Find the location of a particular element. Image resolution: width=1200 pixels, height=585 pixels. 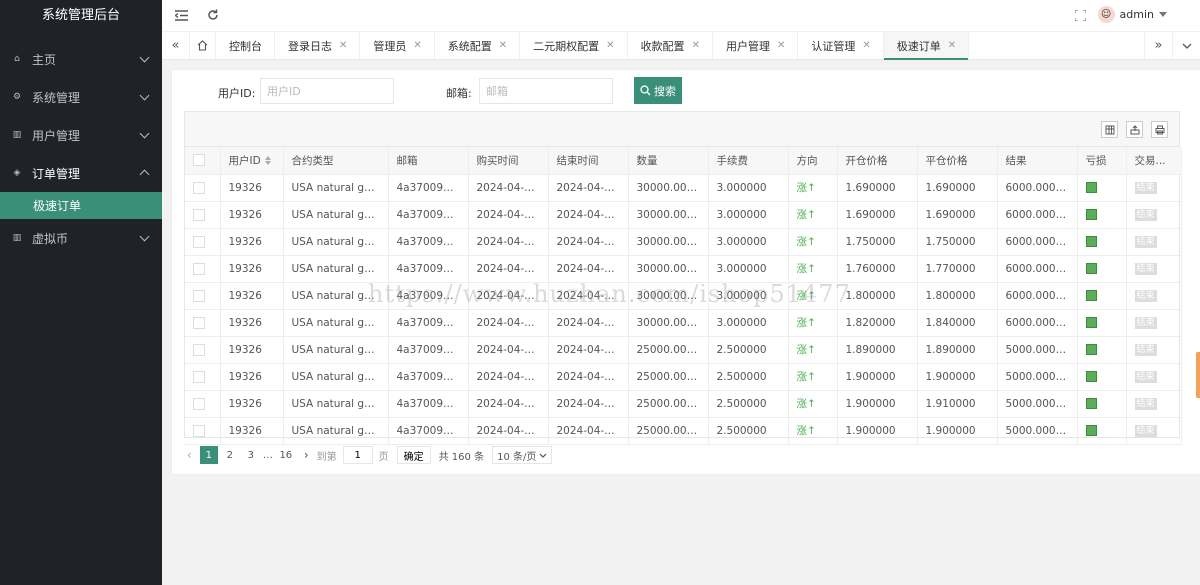

prev-page-icon: ‹ is located at coordinates (189, 455).